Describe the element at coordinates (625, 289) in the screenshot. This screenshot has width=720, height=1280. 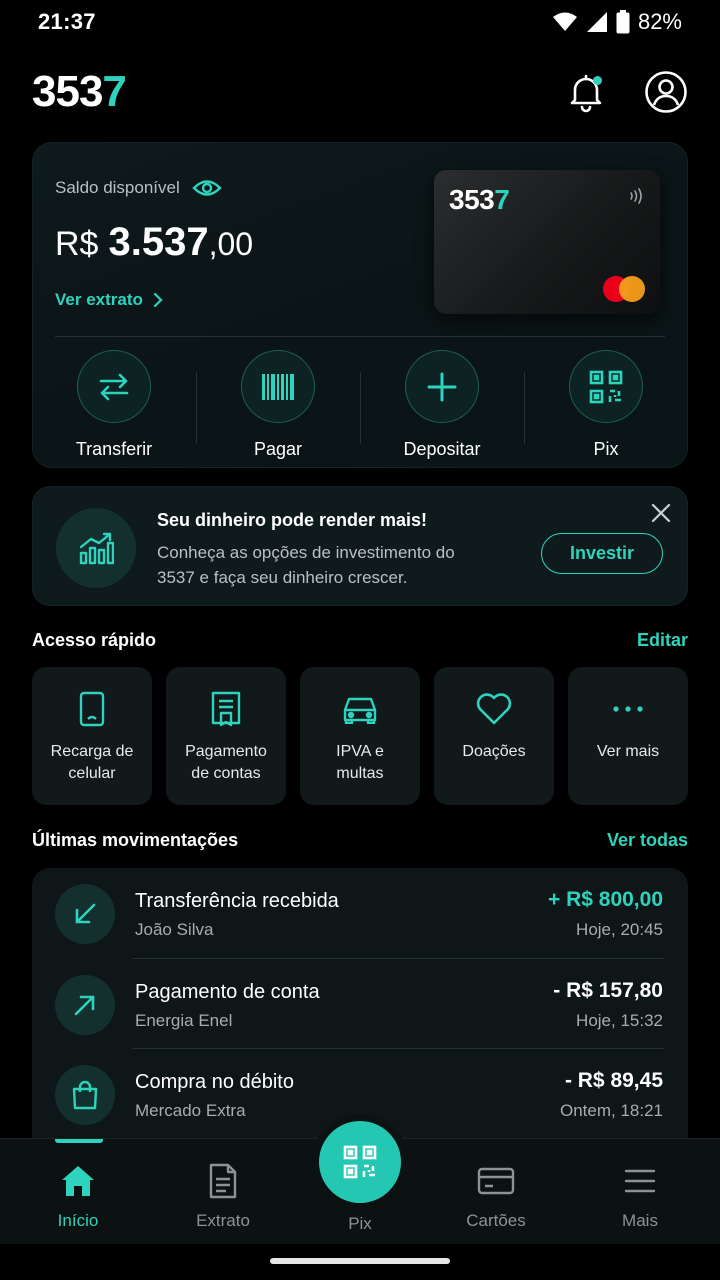
I see `mastercard-logo` at that location.